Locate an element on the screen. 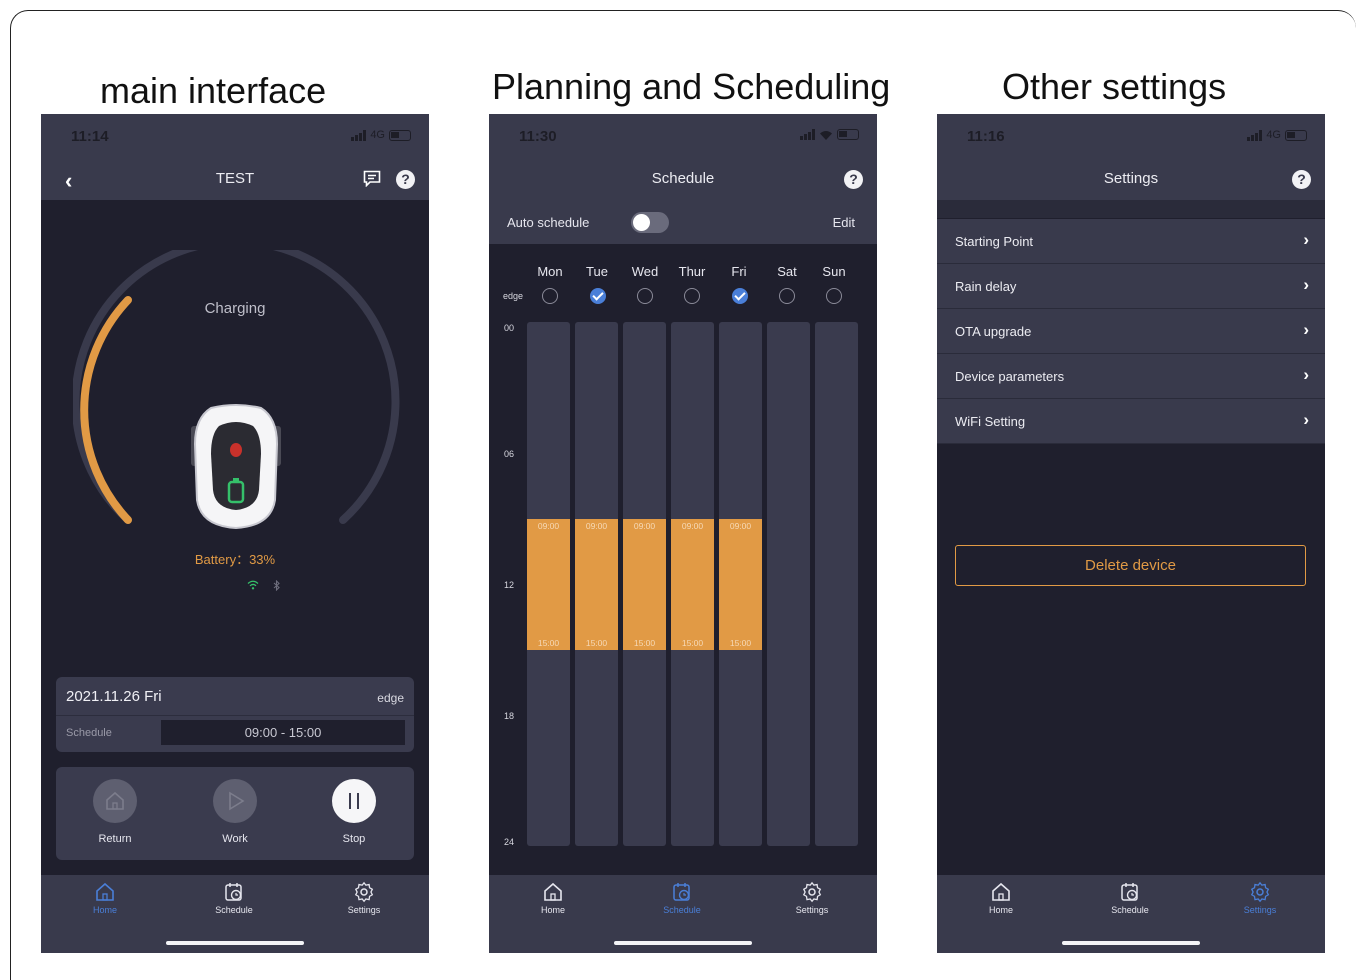  edge-radio-wed is located at coordinates (645, 296).